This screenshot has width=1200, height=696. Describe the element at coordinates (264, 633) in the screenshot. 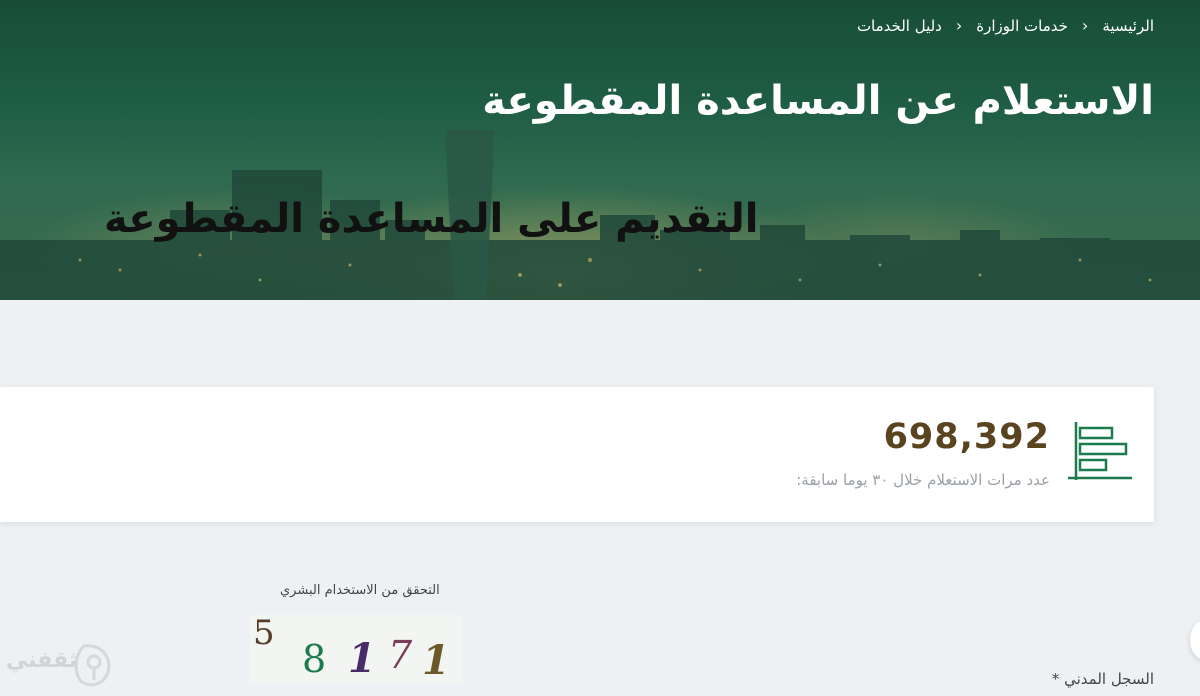

I see `captcha-char: 5` at that location.